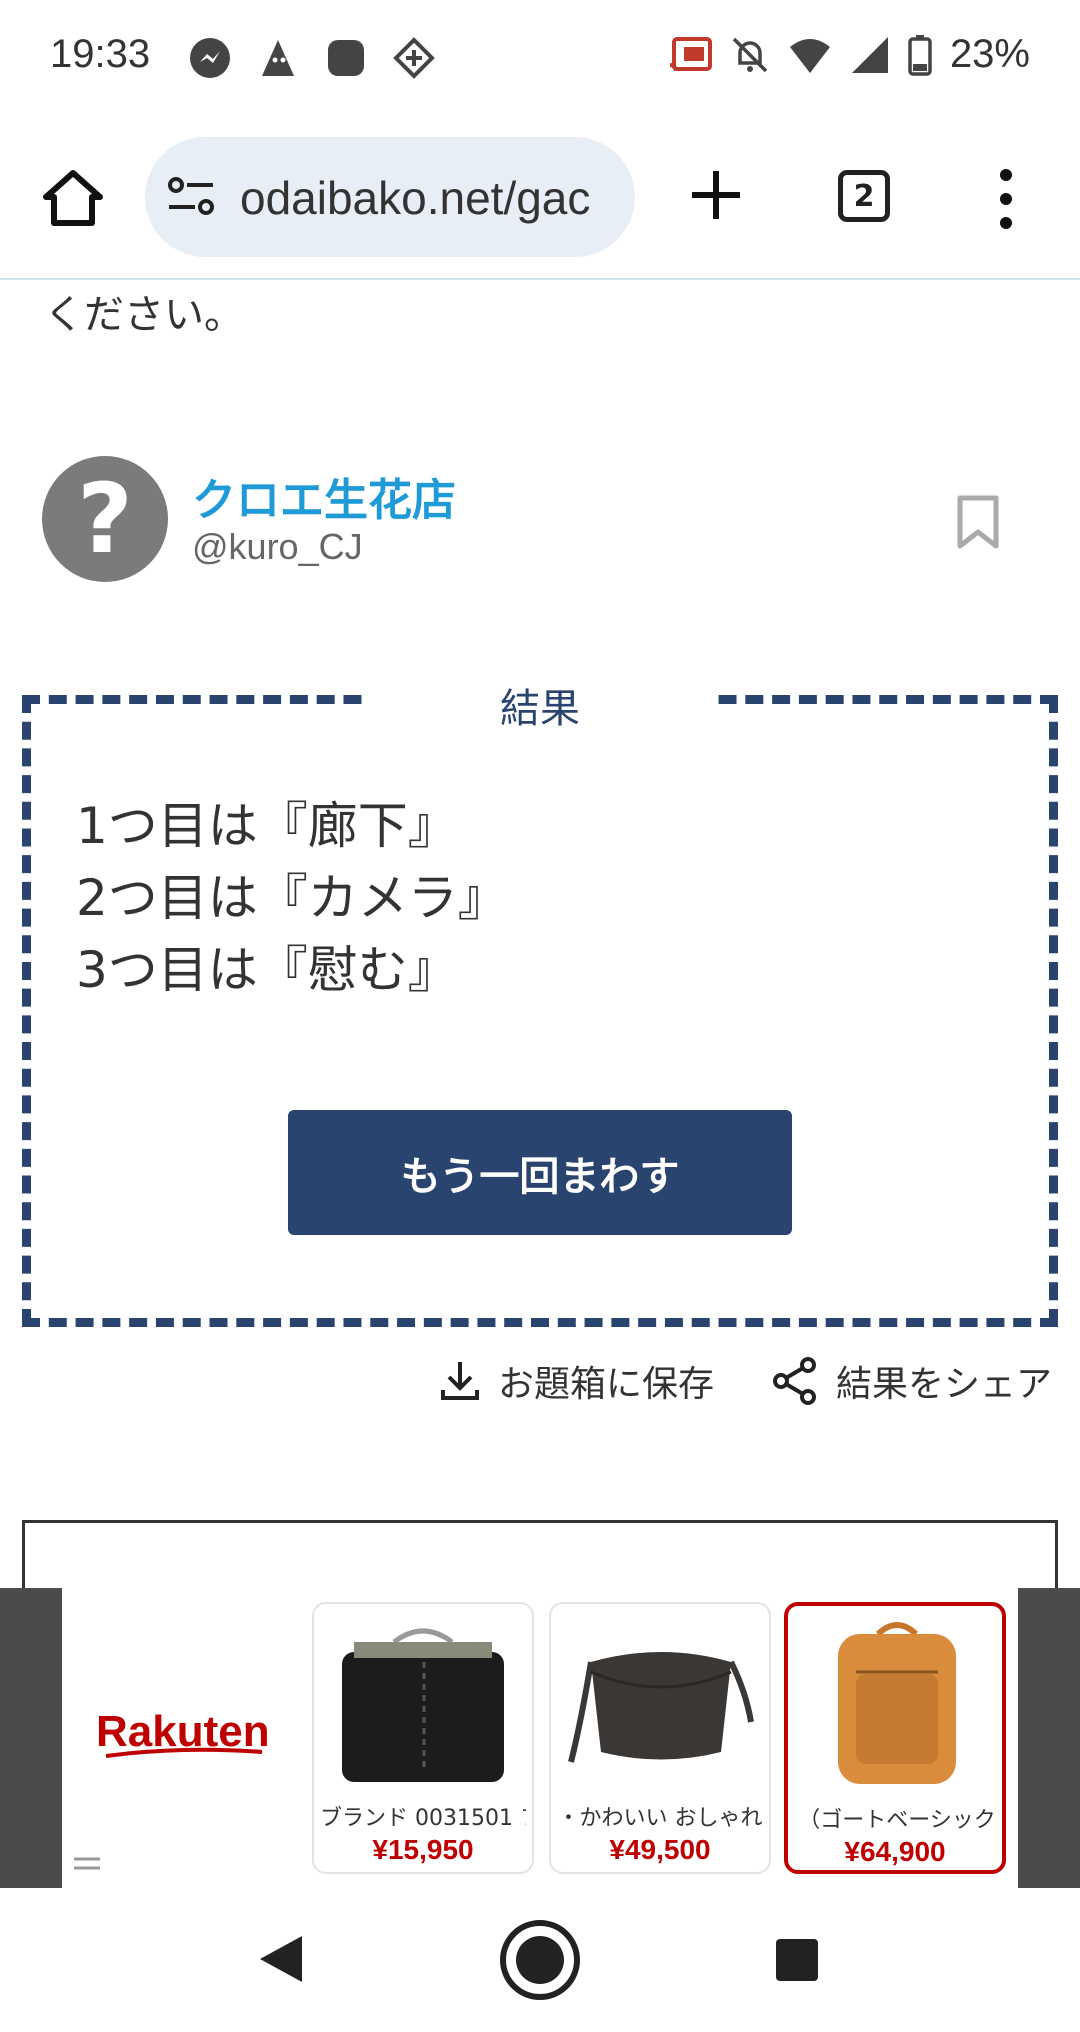  What do you see at coordinates (414, 58) in the screenshot?
I see `sync-icon` at bounding box center [414, 58].